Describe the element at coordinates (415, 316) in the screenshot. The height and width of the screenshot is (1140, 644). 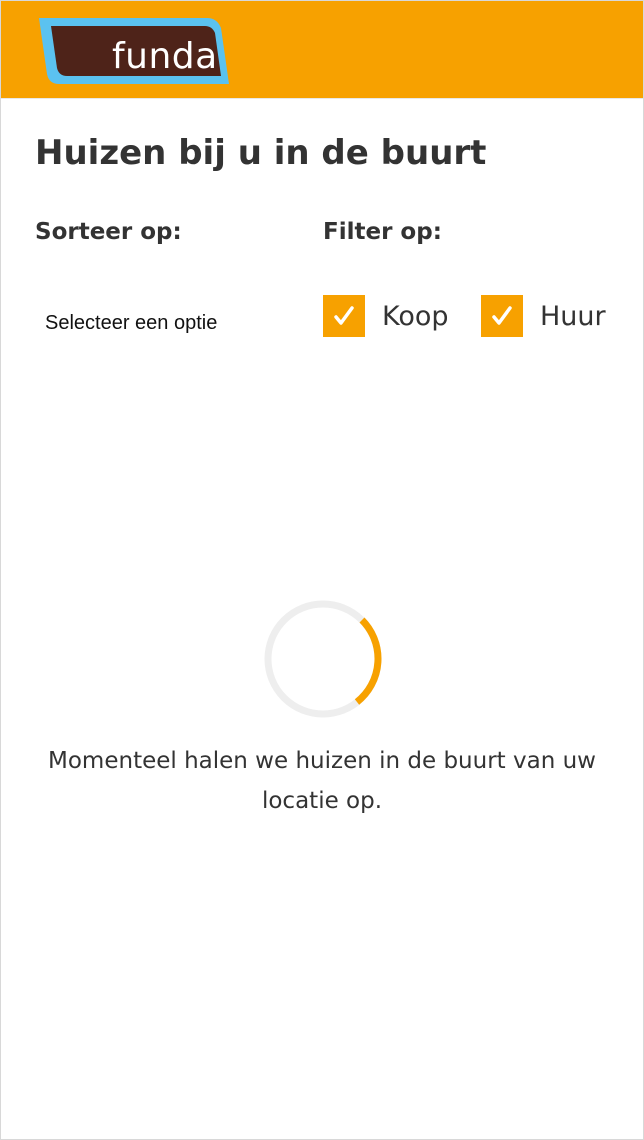
I see `koop-label: Koop` at that location.